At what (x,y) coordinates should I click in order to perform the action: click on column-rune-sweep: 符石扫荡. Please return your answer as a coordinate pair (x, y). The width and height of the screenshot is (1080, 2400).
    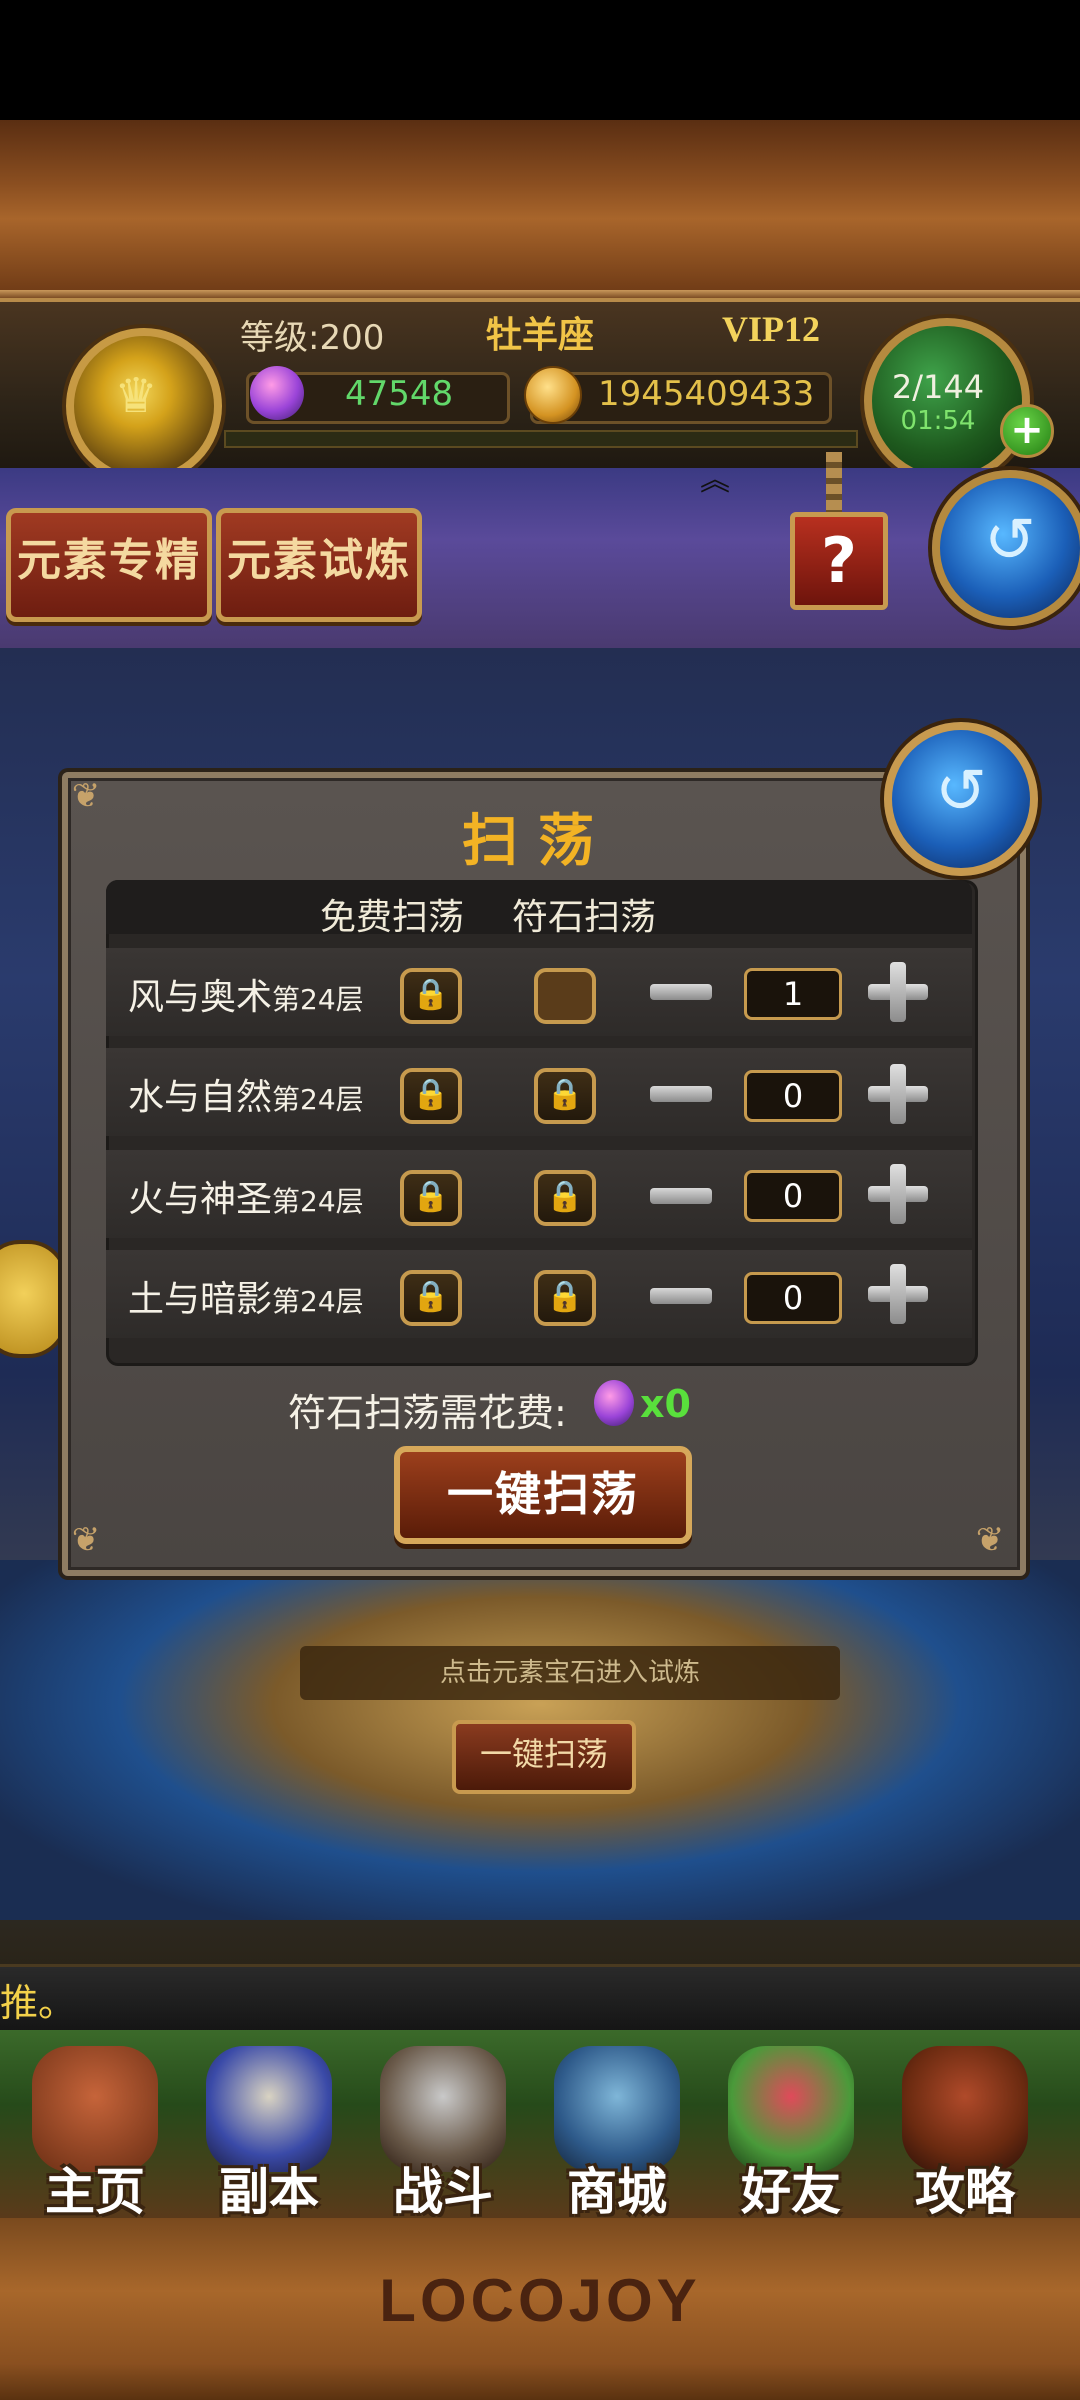
    Looking at the image, I should click on (584, 917).